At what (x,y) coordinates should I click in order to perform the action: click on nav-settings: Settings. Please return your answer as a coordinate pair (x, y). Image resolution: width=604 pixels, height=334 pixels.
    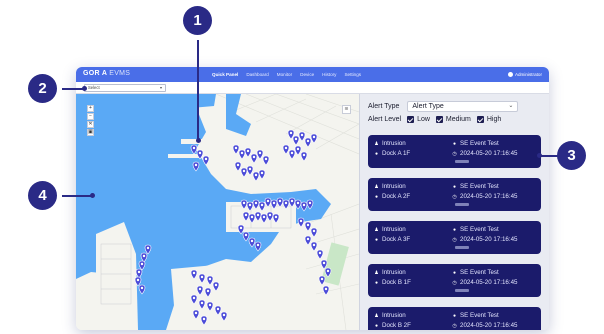
    Looking at the image, I should click on (352, 74).